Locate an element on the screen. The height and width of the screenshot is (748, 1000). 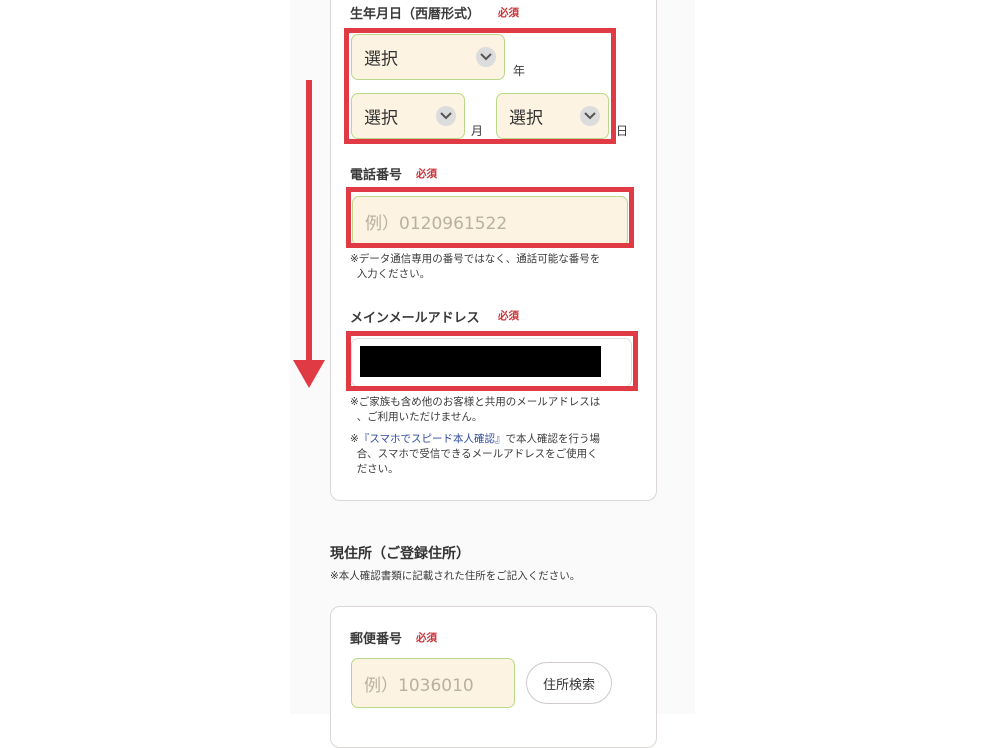
birthdate-highlight-box is located at coordinates (480, 86).